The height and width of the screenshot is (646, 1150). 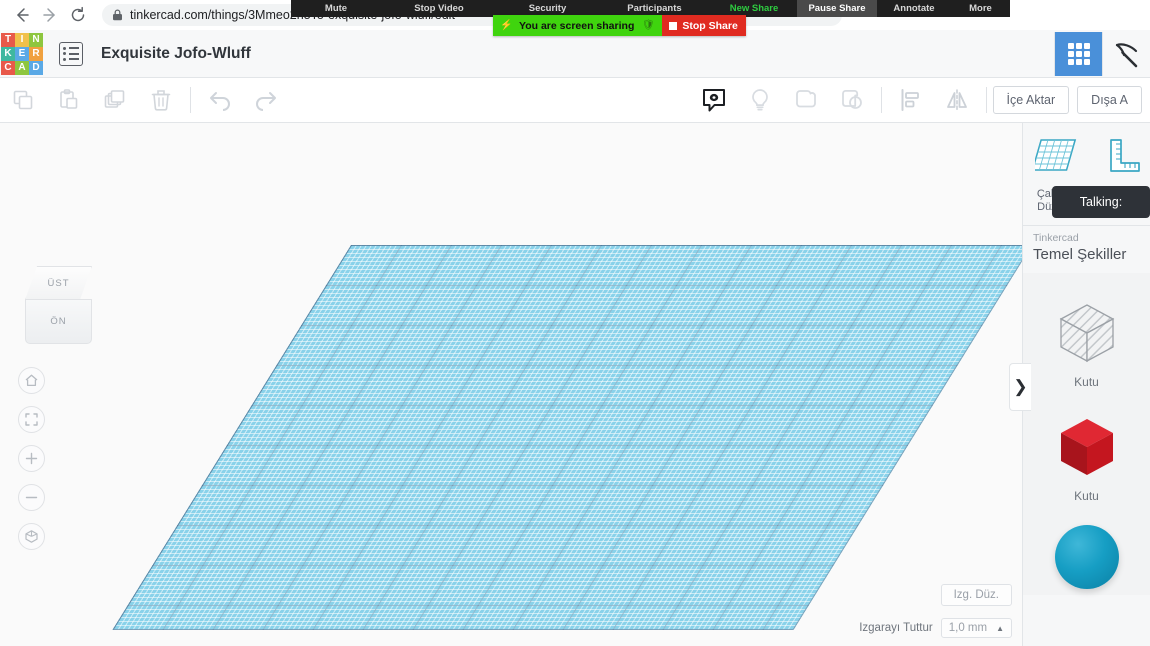 I want to click on shield-icon: 🛡, so click(x=648, y=25).